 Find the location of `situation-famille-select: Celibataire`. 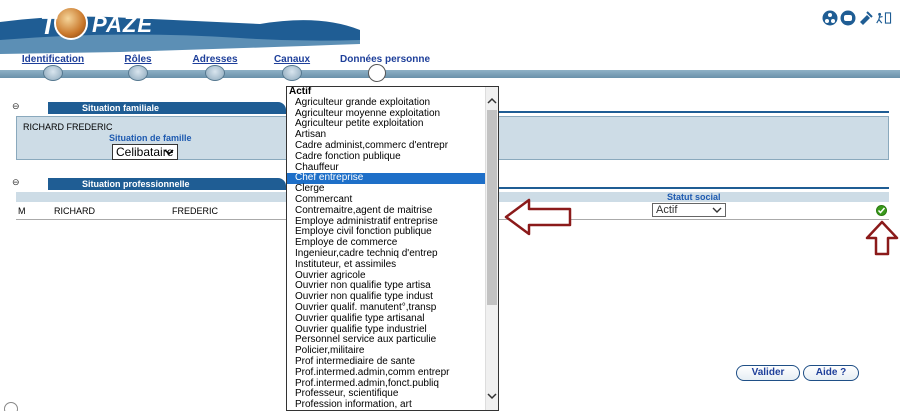

situation-famille-select: Celibataire is located at coordinates (145, 152).